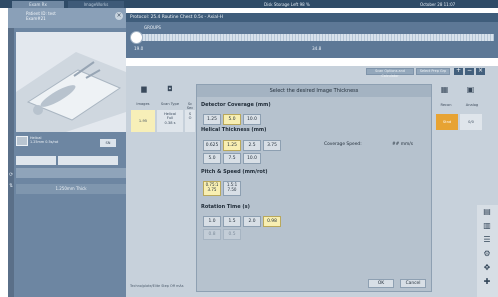  Describe the element at coordinates (190, 121) in the screenshot. I see `sc-sec-cell: S O` at that location.